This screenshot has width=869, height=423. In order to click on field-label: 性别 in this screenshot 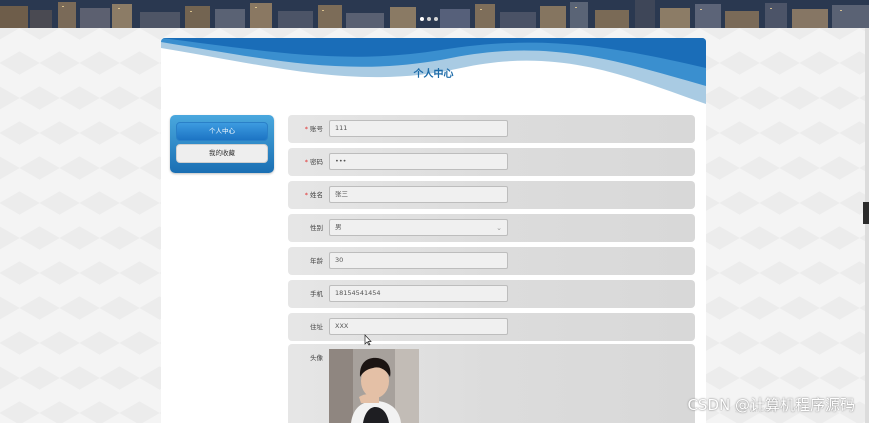, I will do `click(316, 228)`.